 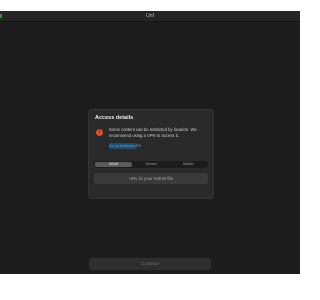 What do you see at coordinates (188, 164) in the screenshot?
I see `tab-stalker: Stalker` at bounding box center [188, 164].